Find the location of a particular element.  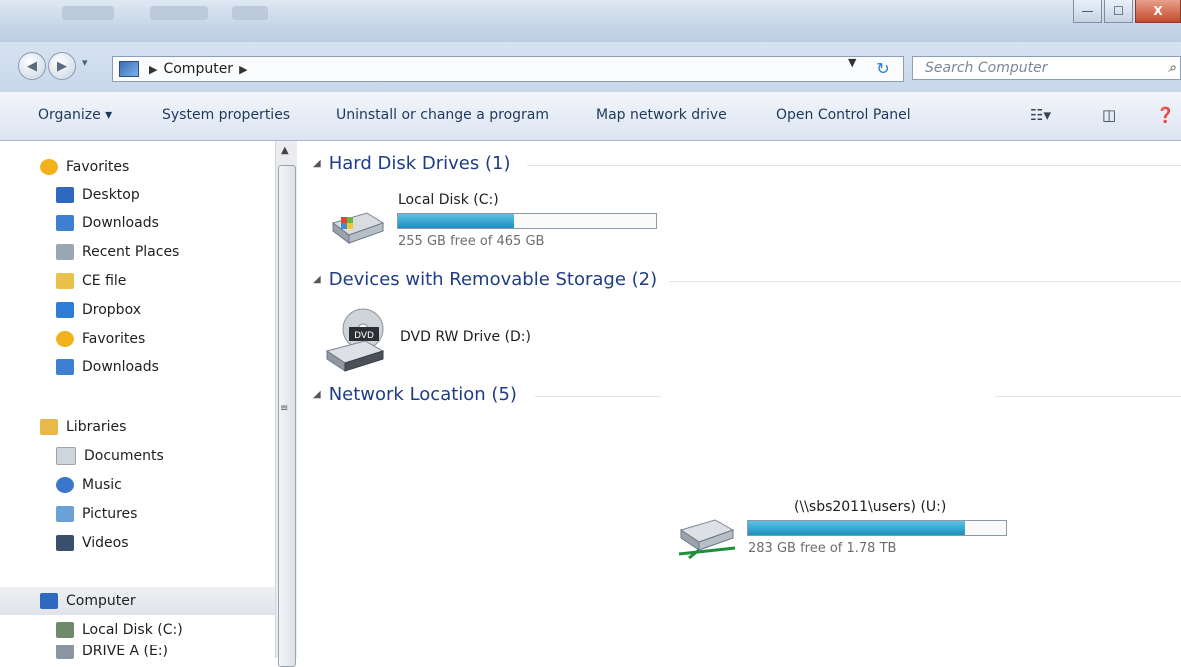

network-drive-icon is located at coordinates (707, 539).